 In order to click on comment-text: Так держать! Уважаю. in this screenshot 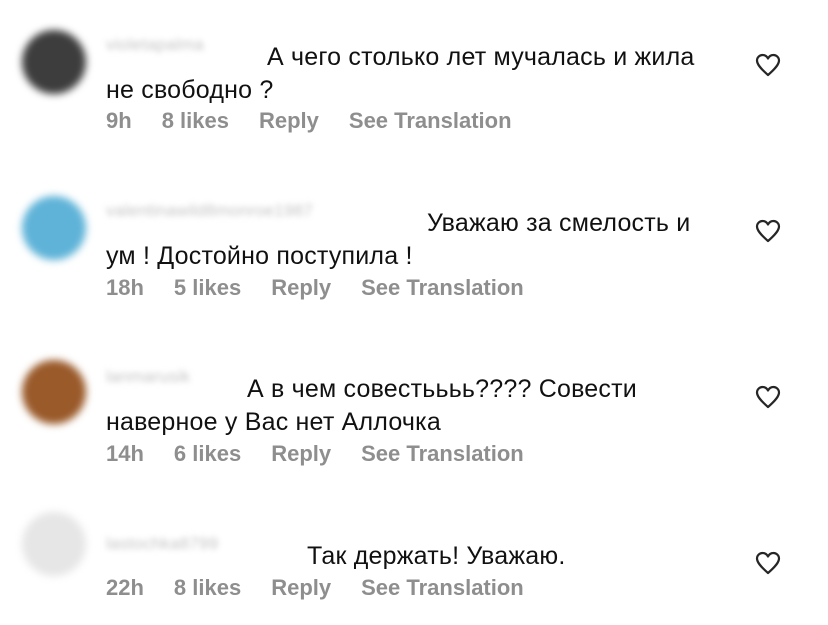, I will do `click(436, 556)`.